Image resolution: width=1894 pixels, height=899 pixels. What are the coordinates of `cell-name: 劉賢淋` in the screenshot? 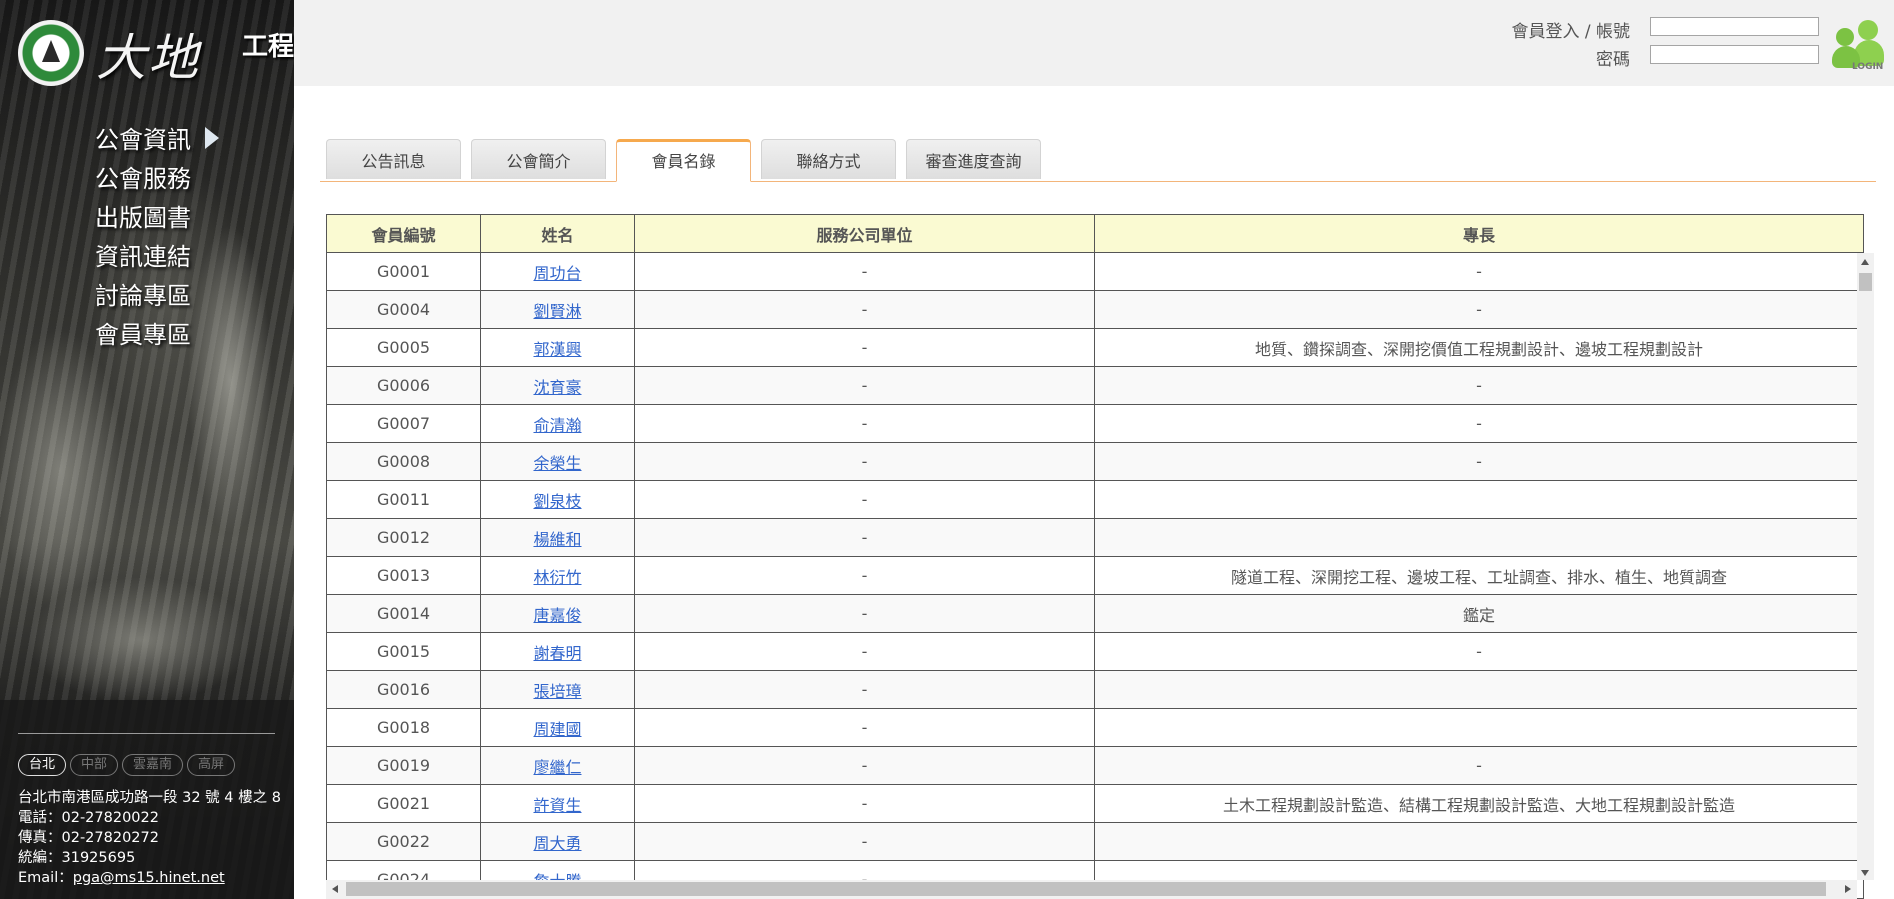 It's located at (557, 309).